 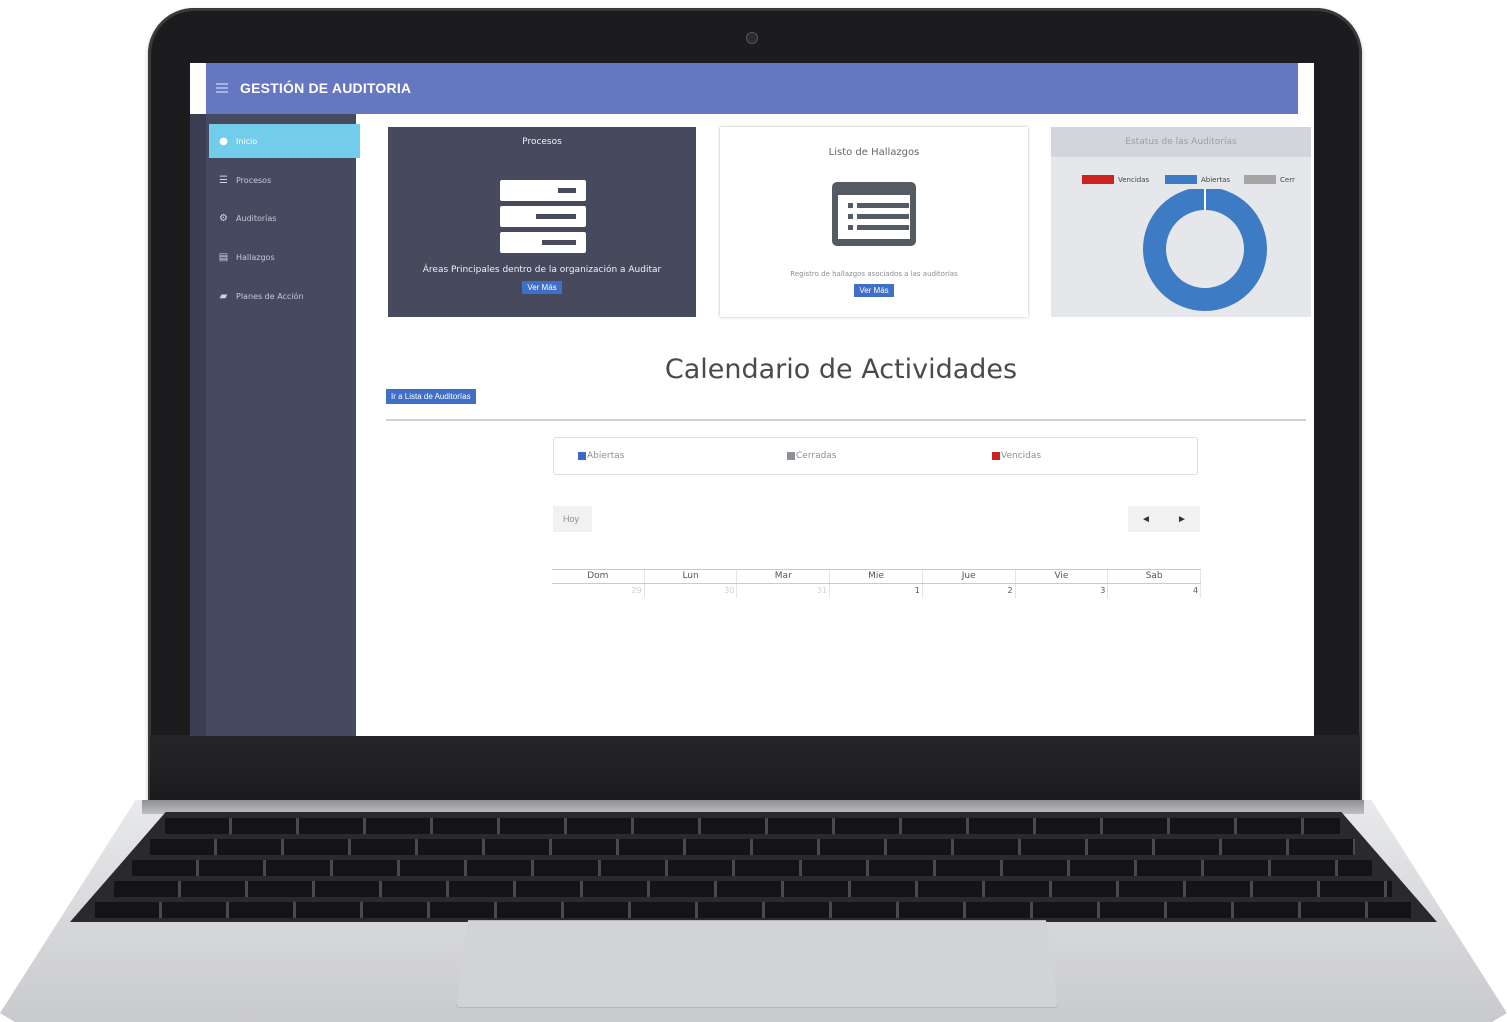 What do you see at coordinates (753, 867) in the screenshot?
I see `keyboard` at bounding box center [753, 867].